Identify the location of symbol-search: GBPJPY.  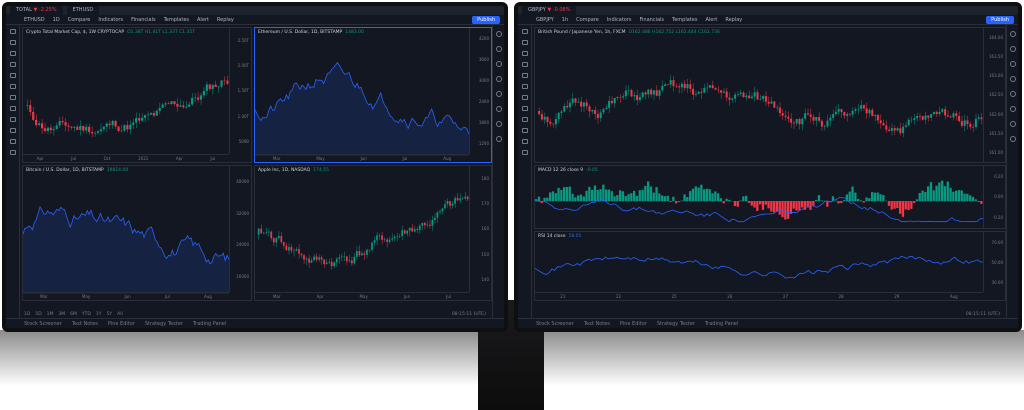
(545, 20).